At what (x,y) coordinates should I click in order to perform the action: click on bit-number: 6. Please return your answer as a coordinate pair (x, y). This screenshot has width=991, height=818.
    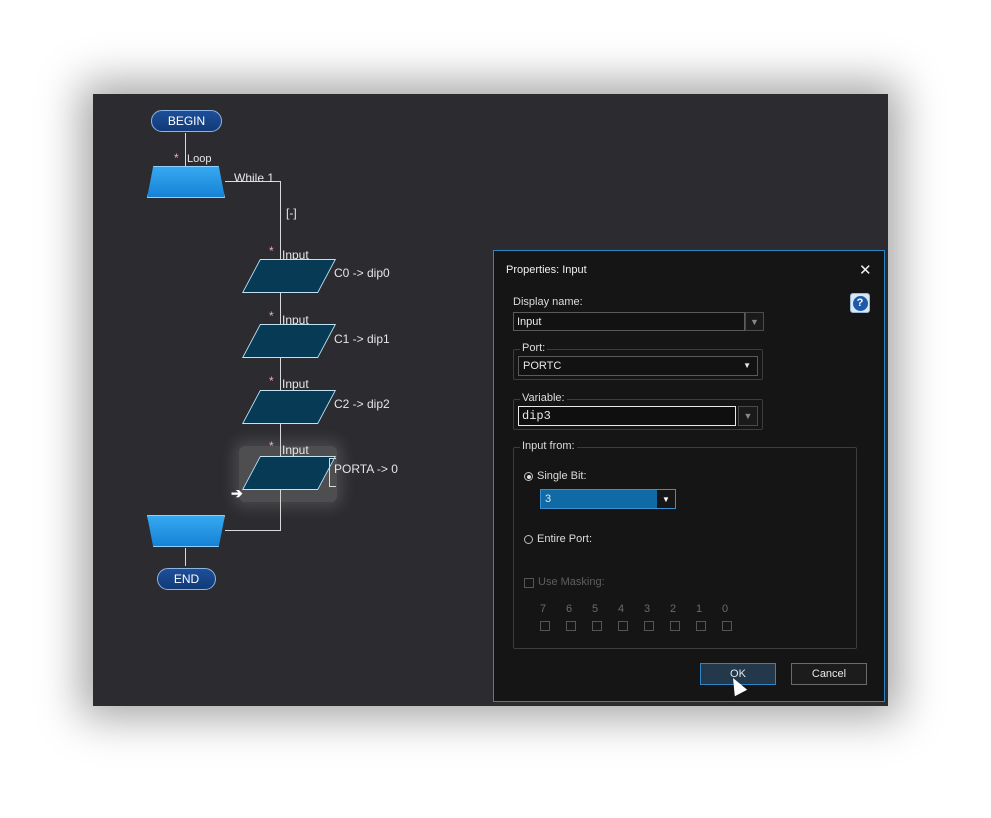
    Looking at the image, I should click on (569, 609).